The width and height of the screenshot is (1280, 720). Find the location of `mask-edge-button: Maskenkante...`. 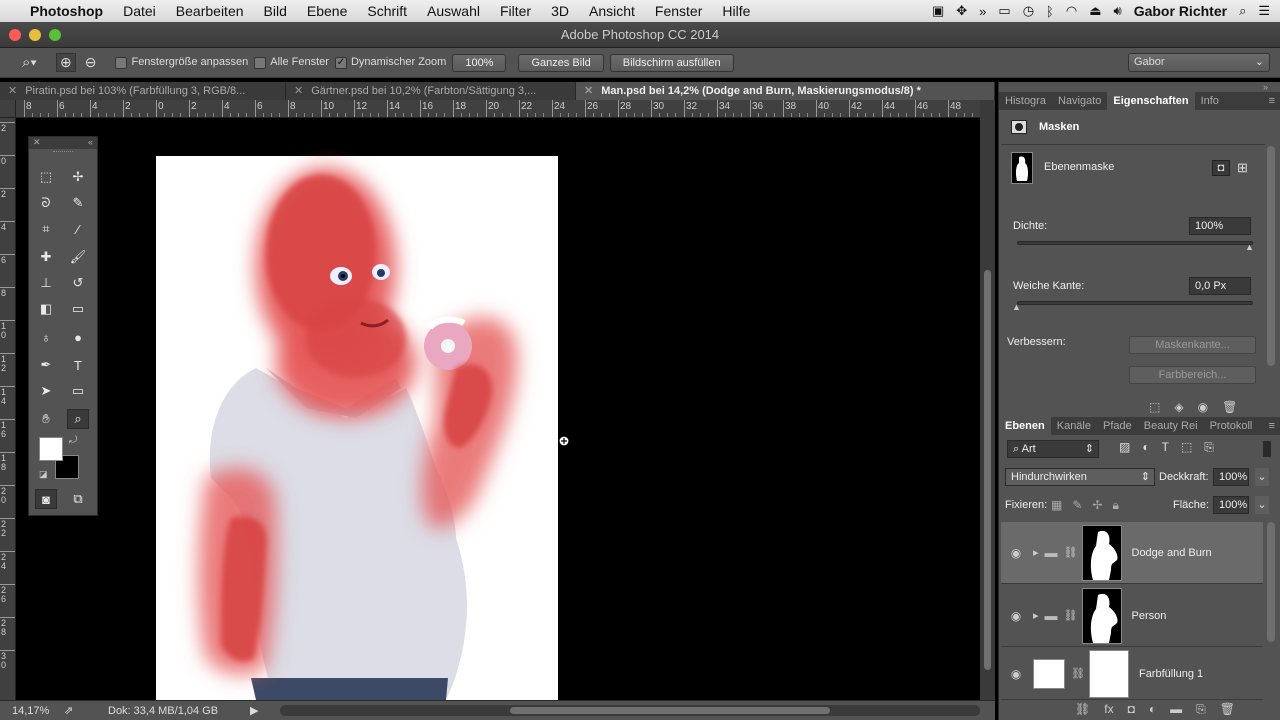

mask-edge-button: Maskenkante... is located at coordinates (1192, 345).